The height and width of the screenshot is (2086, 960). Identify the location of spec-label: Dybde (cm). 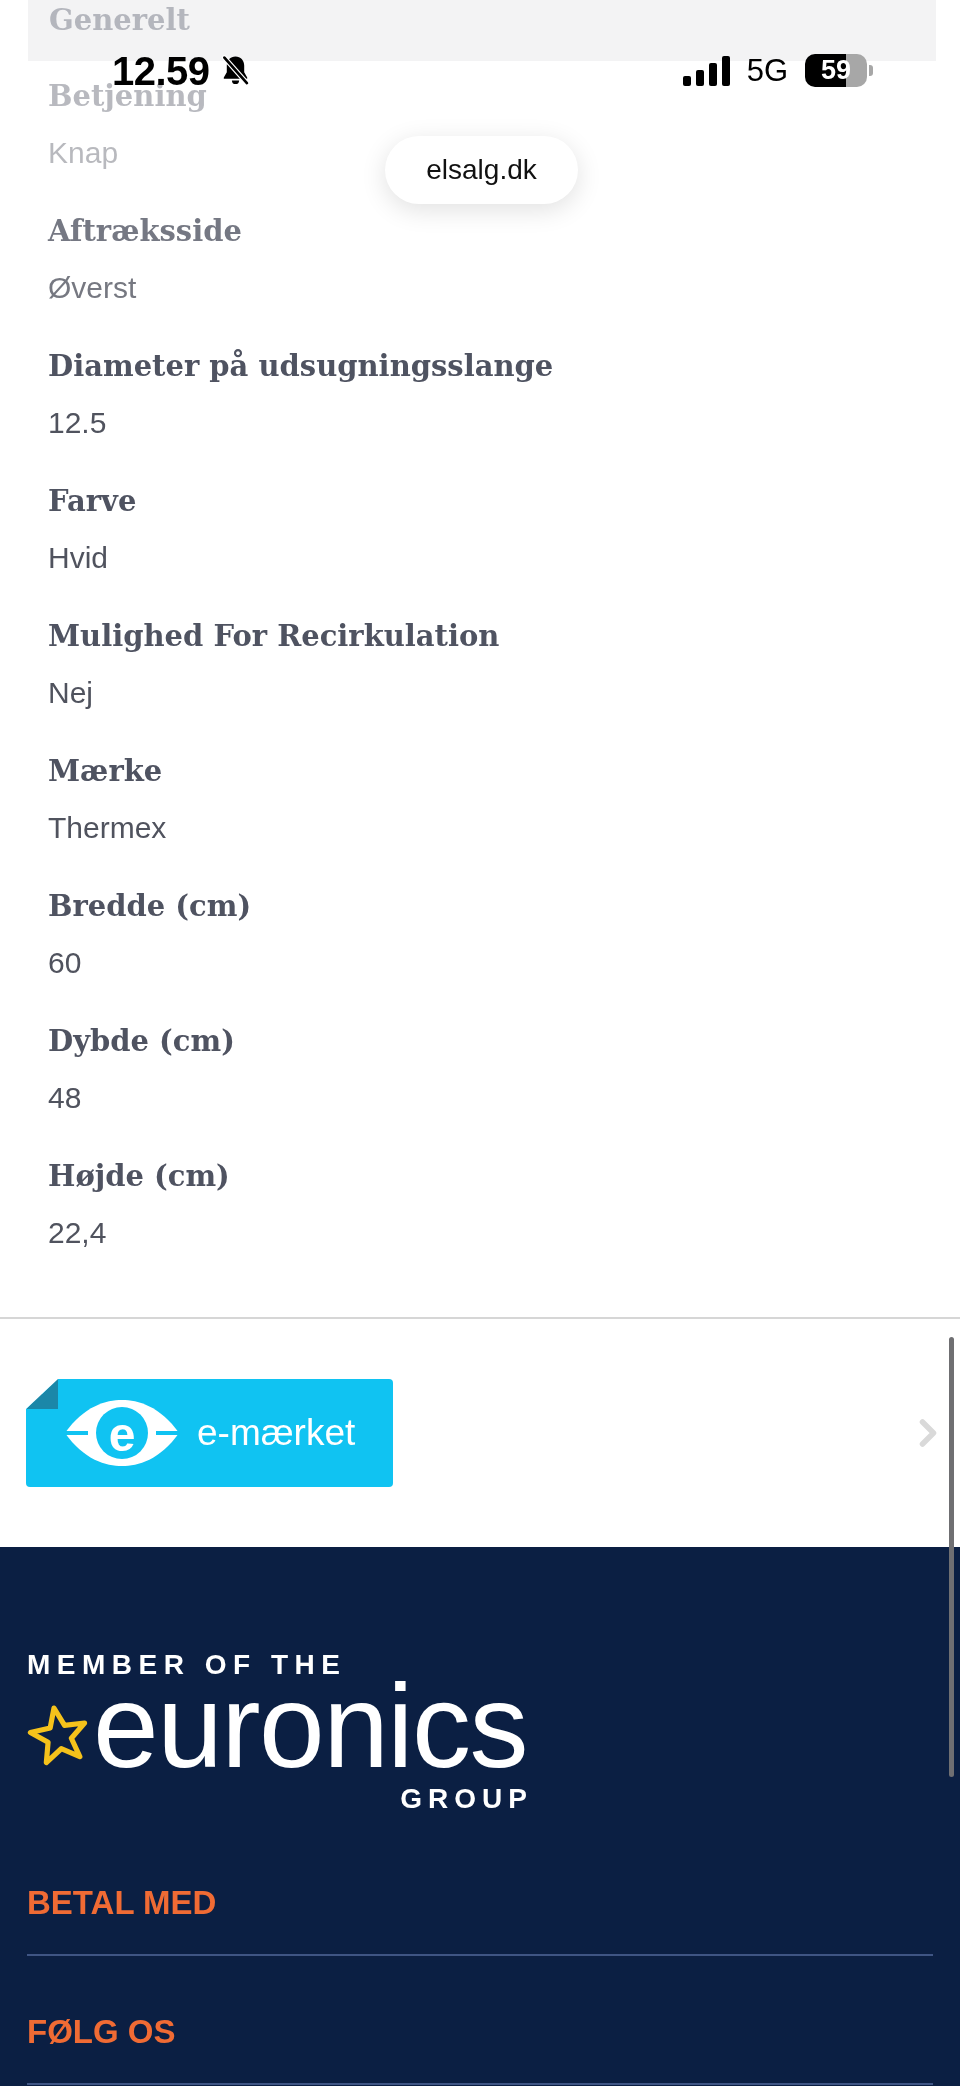
(141, 1041).